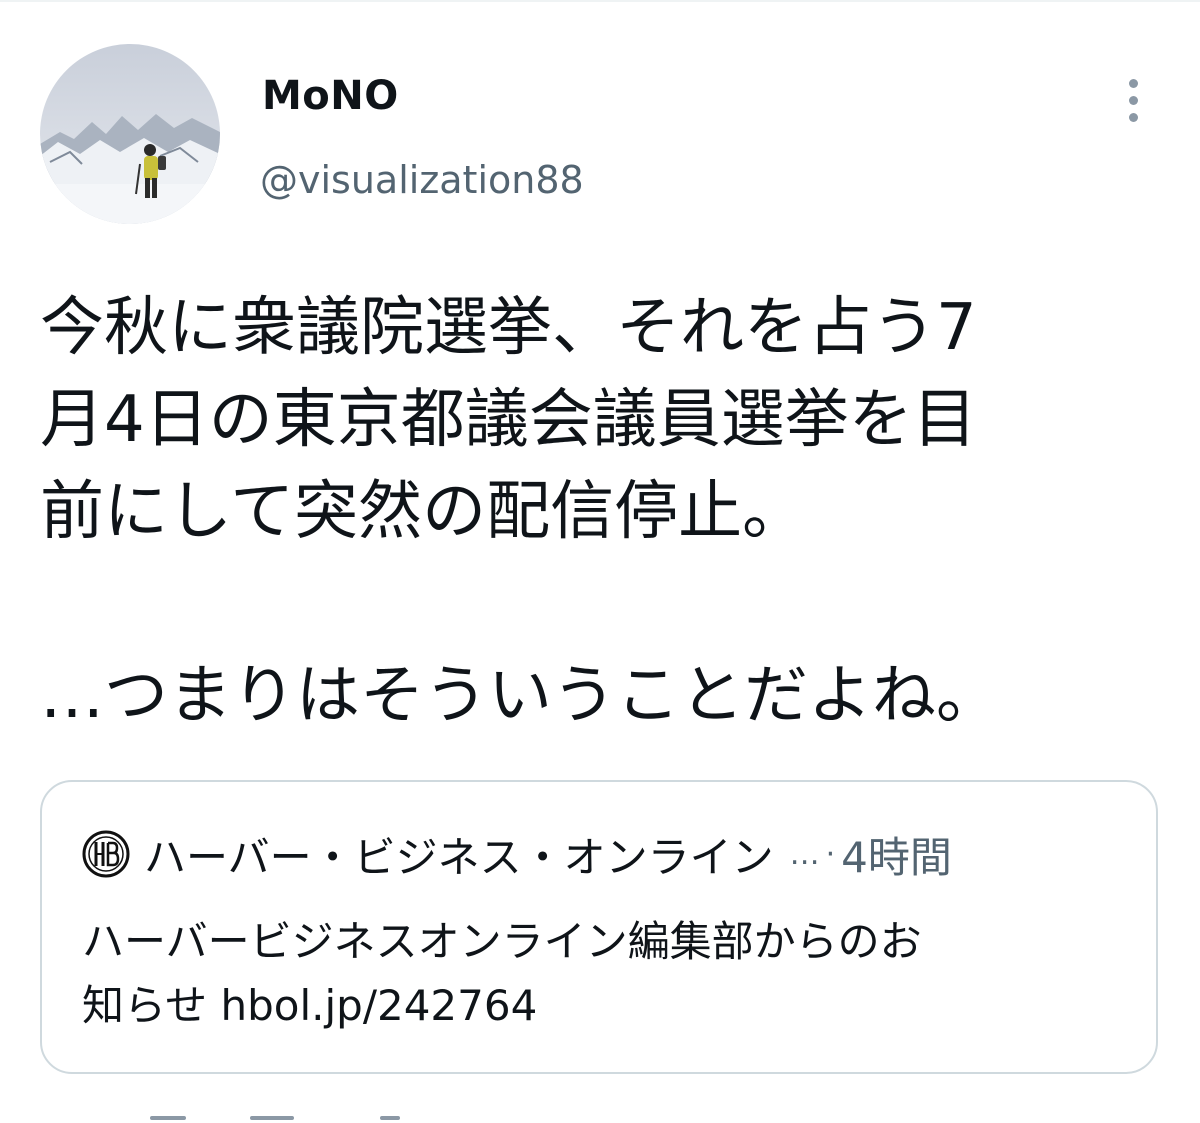 This screenshot has height=1123, width=1200. What do you see at coordinates (502, 941) in the screenshot?
I see `card-description-line: ハーバービジネスオンライン編集部からのお` at bounding box center [502, 941].